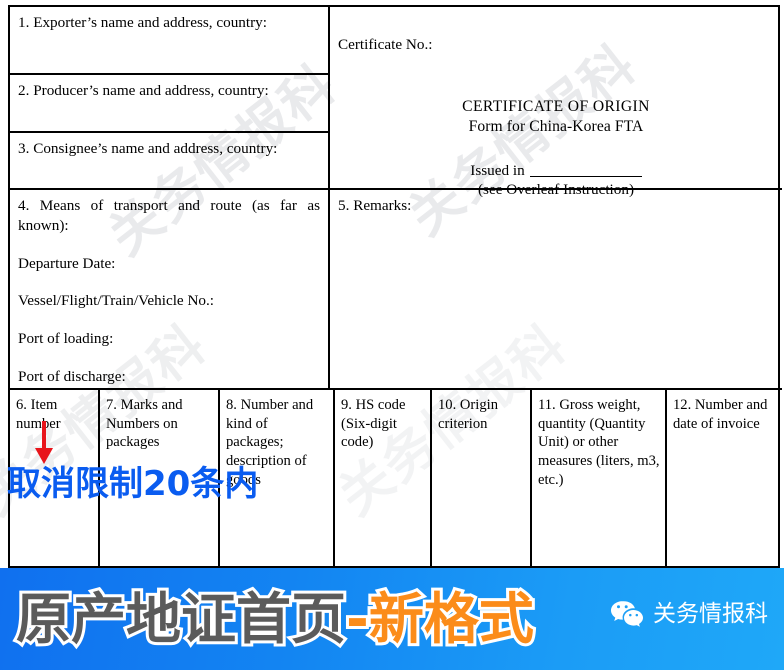 The width and height of the screenshot is (784, 670). I want to click on column-origin-criterion: 10. Origin criterion, so click(482, 480).